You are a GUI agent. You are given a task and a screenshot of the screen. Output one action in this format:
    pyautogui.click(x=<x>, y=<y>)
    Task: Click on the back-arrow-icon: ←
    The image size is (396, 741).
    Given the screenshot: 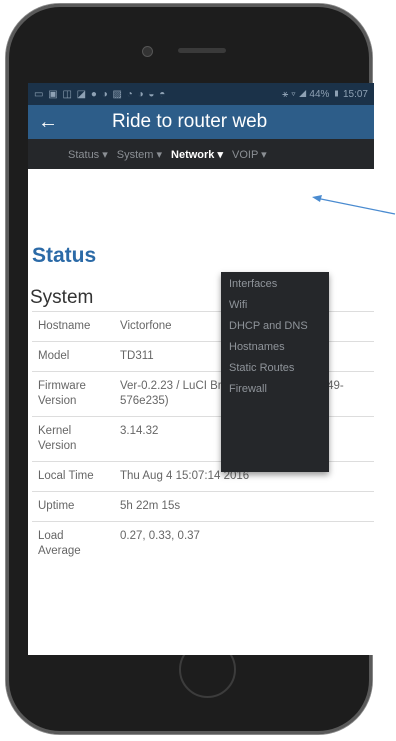 What is the action you would take?
    pyautogui.click(x=48, y=122)
    